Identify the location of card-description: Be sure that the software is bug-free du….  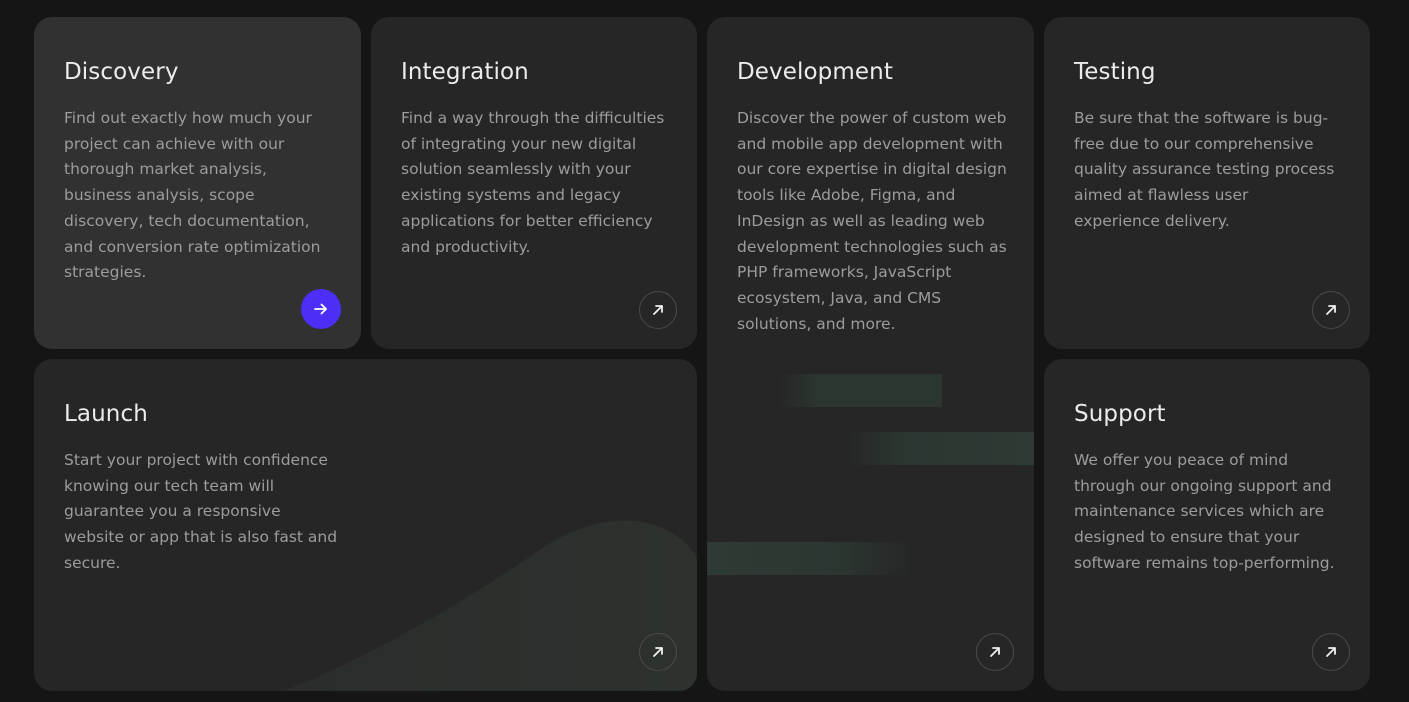
(1204, 169).